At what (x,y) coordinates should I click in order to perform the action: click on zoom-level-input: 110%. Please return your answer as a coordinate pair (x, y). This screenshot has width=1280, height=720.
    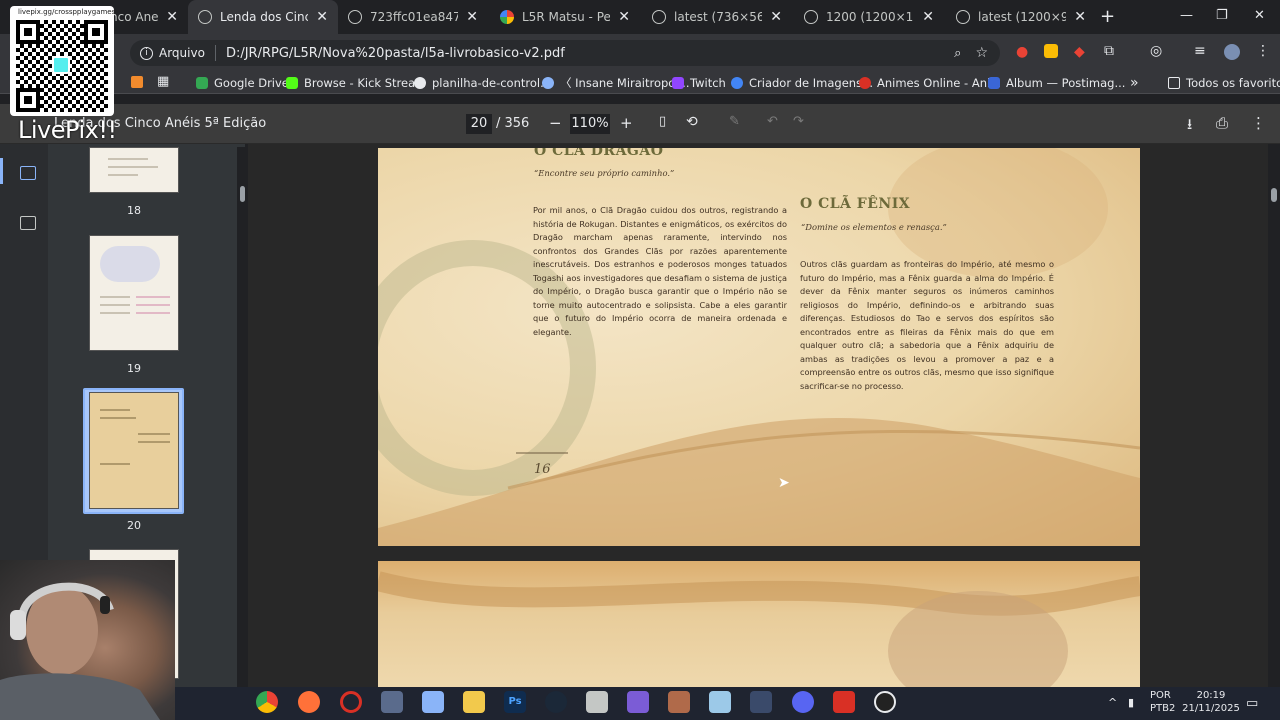
    Looking at the image, I should click on (590, 124).